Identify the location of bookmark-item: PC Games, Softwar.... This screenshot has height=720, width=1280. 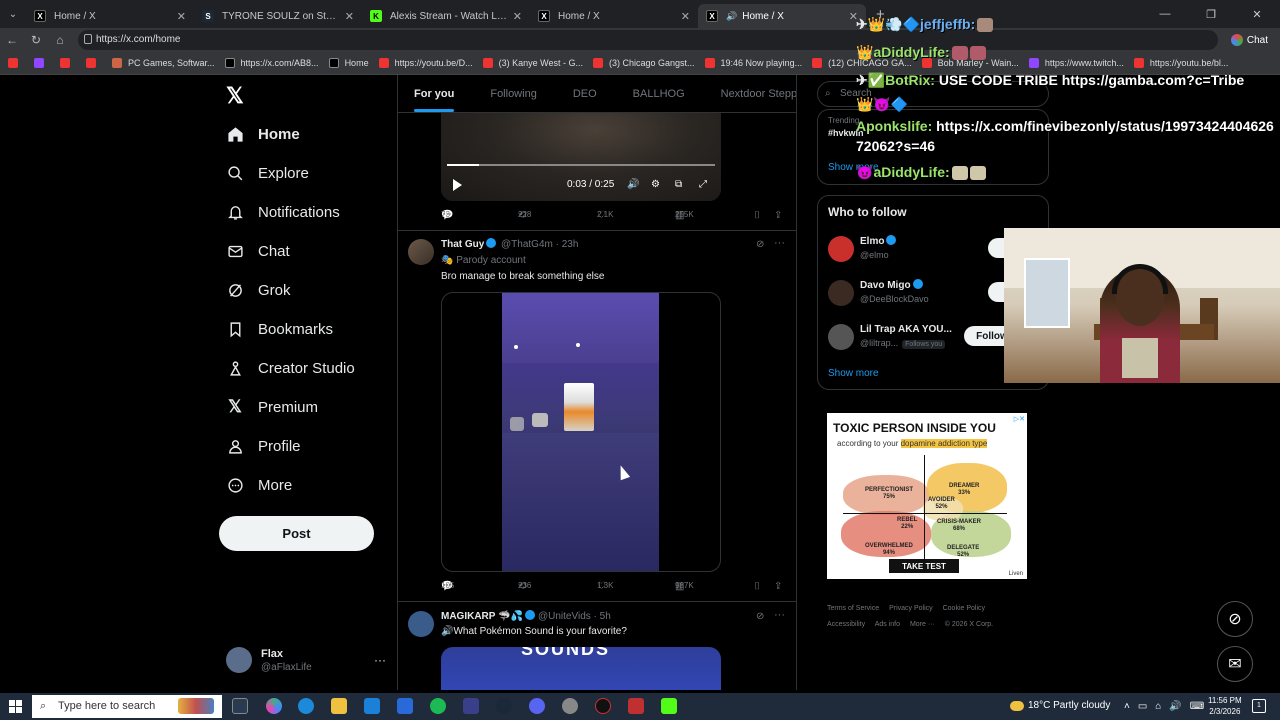
(163, 63).